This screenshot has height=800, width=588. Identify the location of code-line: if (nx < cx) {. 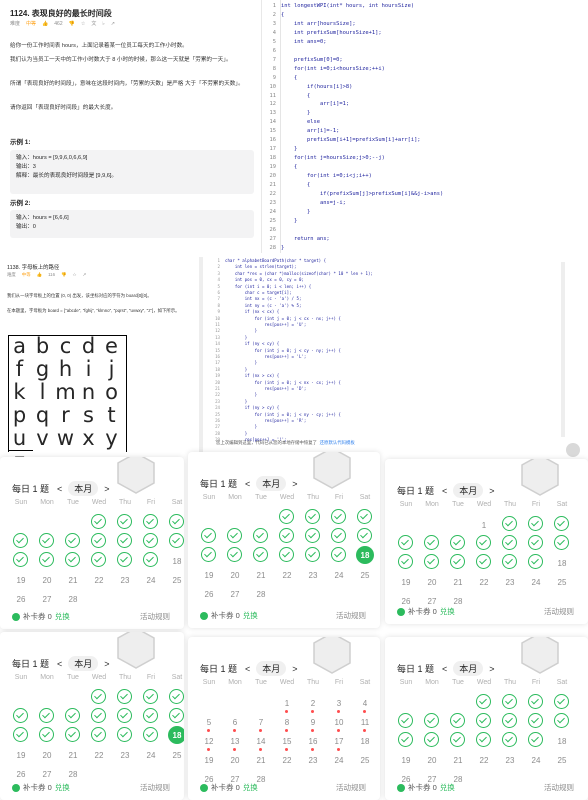
(252, 311).